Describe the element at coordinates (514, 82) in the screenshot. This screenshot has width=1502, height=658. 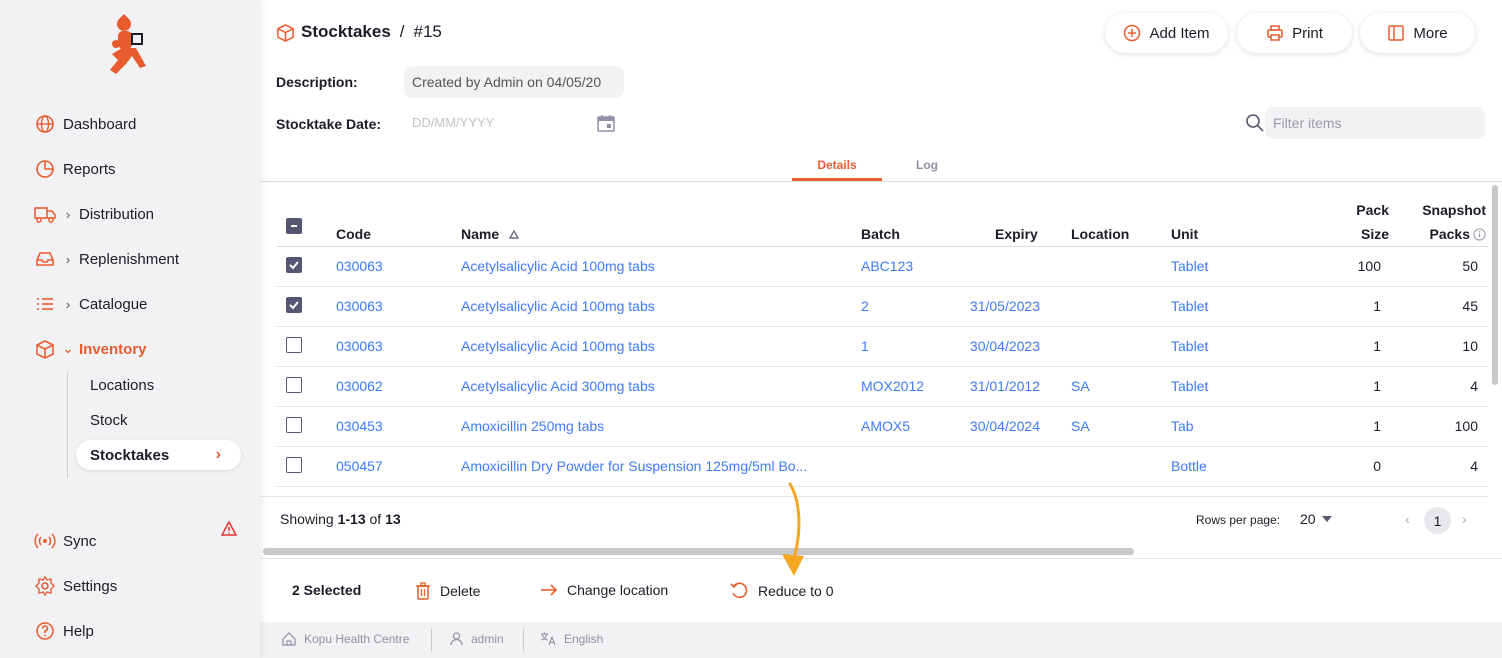
I see `description-field: Created by Admin on 04/05/20` at that location.